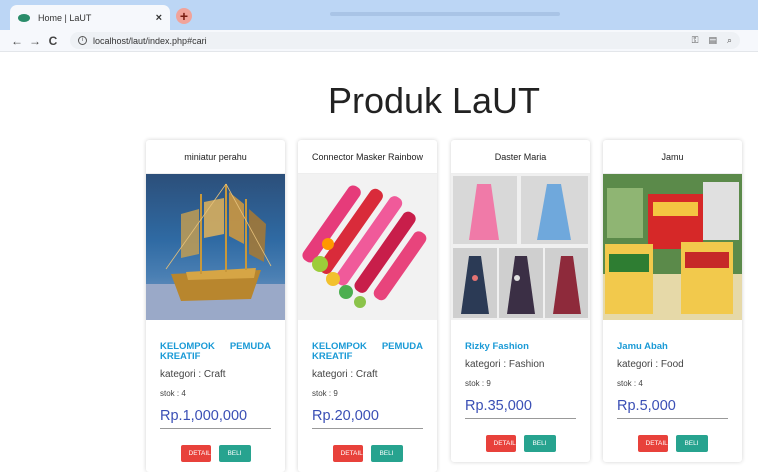 Image resolution: width=758 pixels, height=472 pixels. Describe the element at coordinates (24, 17) in the screenshot. I see `favicon-icon` at that location.